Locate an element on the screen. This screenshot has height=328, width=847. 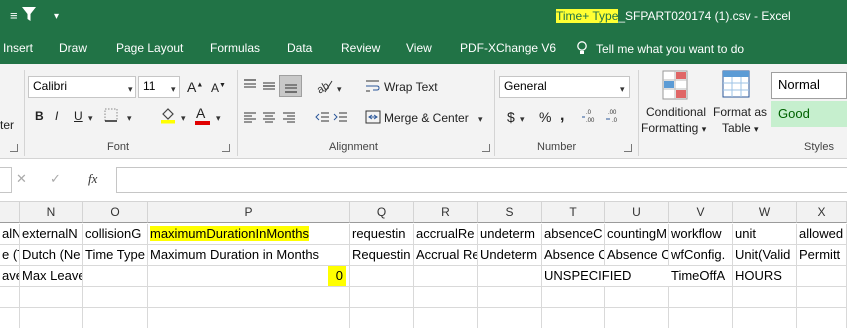
cell: TimeOffA is located at coordinates (701, 276).